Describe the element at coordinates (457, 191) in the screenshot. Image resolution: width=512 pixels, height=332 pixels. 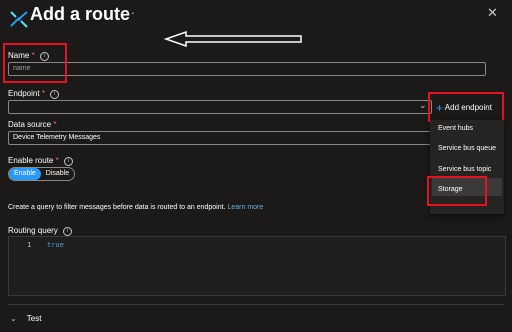
I see `storage-highlight-box` at that location.